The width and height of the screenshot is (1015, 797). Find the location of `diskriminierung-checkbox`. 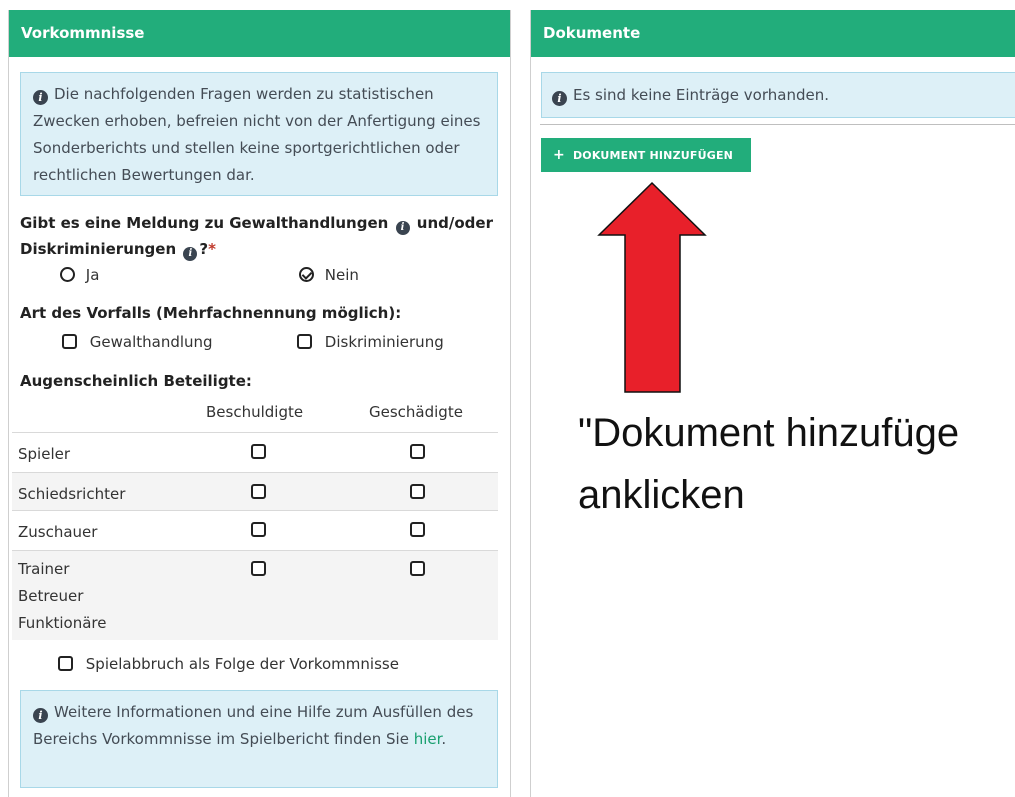

diskriminierung-checkbox is located at coordinates (304, 341).